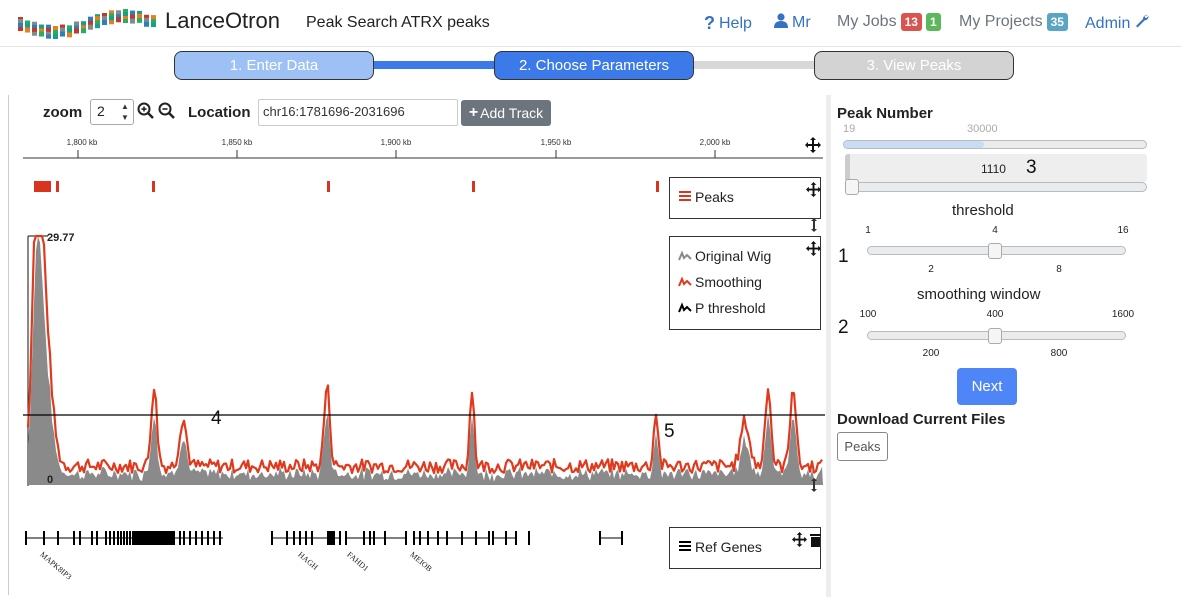 The height and width of the screenshot is (597, 1182). What do you see at coordinates (995, 144) in the screenshot?
I see `peak-range-track` at bounding box center [995, 144].